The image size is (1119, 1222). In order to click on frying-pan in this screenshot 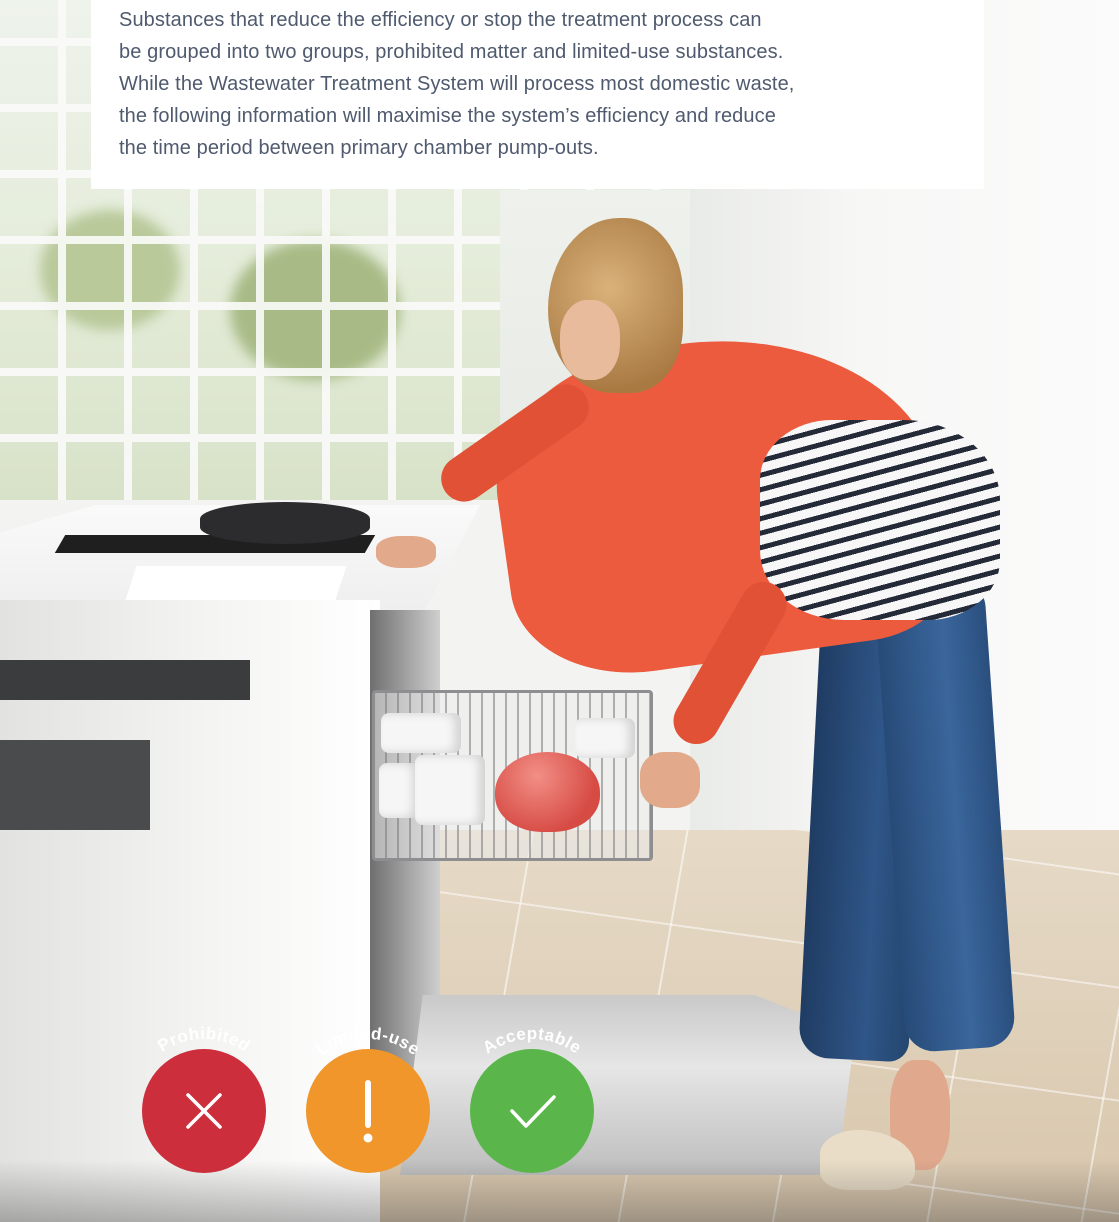, I will do `click(285, 523)`.